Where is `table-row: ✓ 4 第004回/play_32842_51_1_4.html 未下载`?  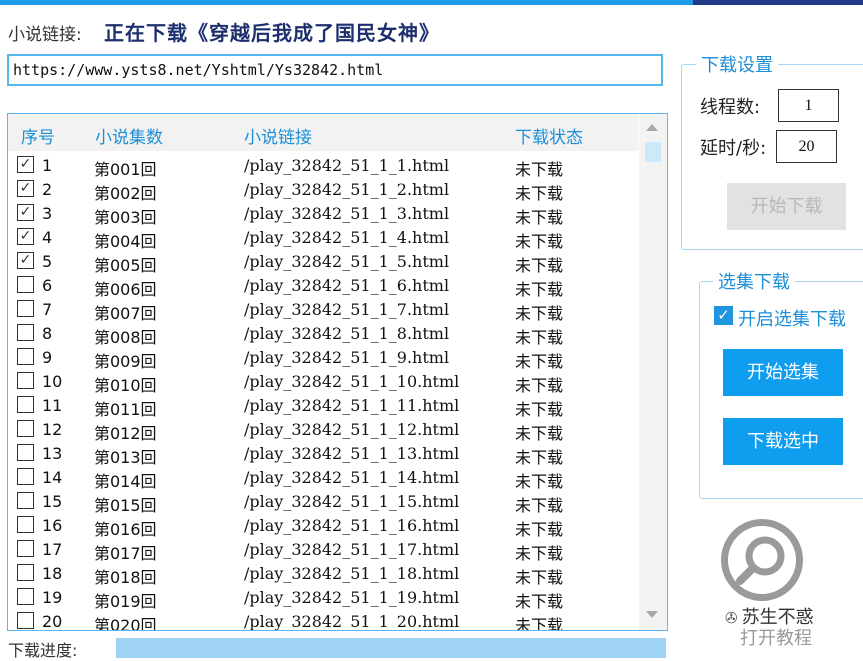 table-row: ✓ 4 第004回/play_32842_51_1_4.html 未下载 is located at coordinates (323, 238).